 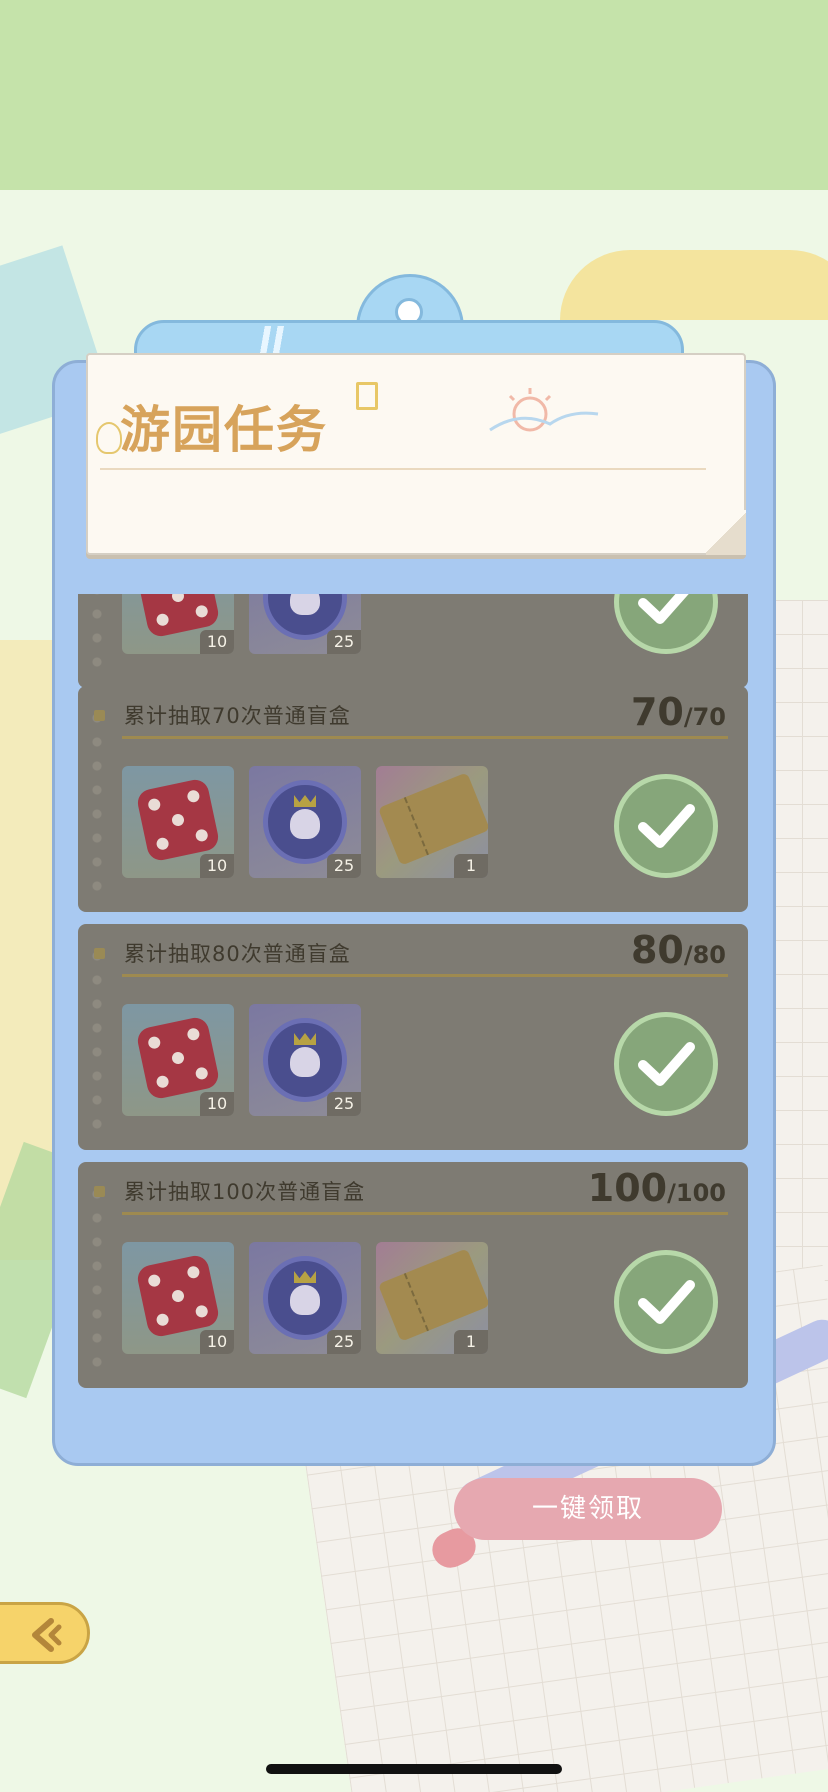 I want to click on task-card: 累计抽取80次普通盲盒 80/80 10 25, so click(x=413, y=1037).